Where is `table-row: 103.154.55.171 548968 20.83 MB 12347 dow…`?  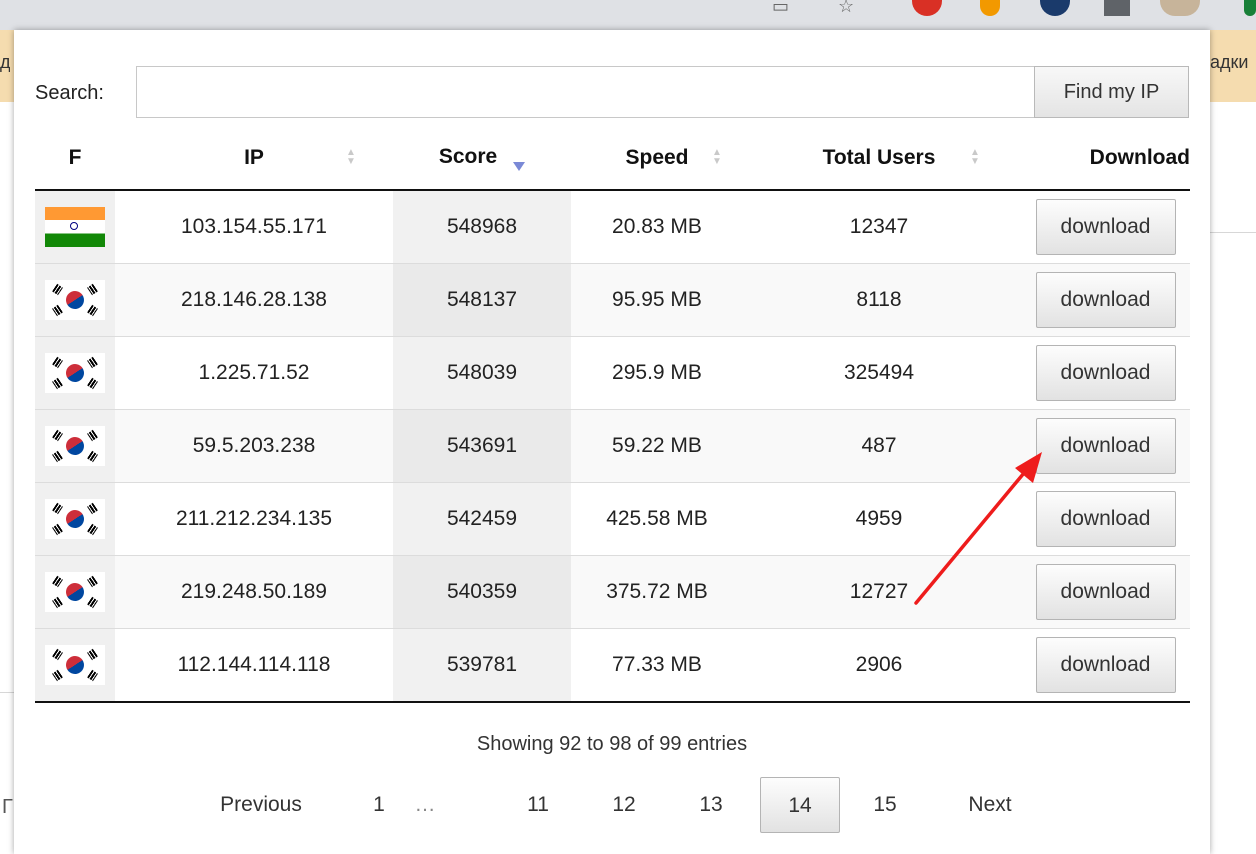
table-row: 103.154.55.171 548968 20.83 MB 12347 dow… is located at coordinates (612, 227).